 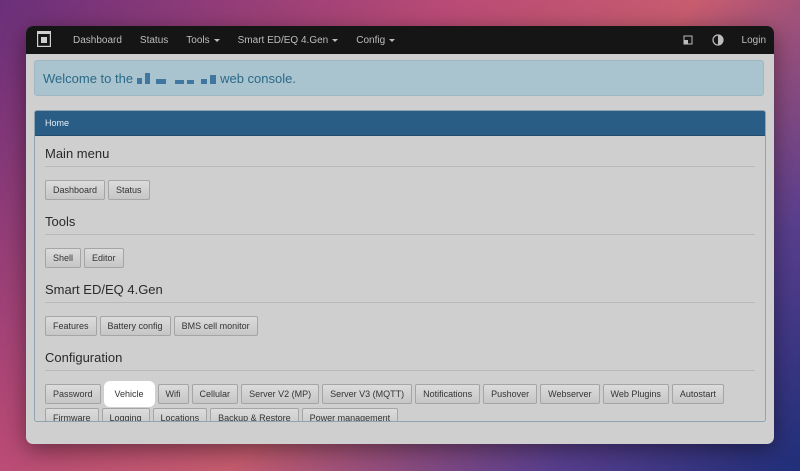 What do you see at coordinates (283, 40) in the screenshot?
I see `nav-smart-label: Smart ED/EQ 4.Gen` at bounding box center [283, 40].